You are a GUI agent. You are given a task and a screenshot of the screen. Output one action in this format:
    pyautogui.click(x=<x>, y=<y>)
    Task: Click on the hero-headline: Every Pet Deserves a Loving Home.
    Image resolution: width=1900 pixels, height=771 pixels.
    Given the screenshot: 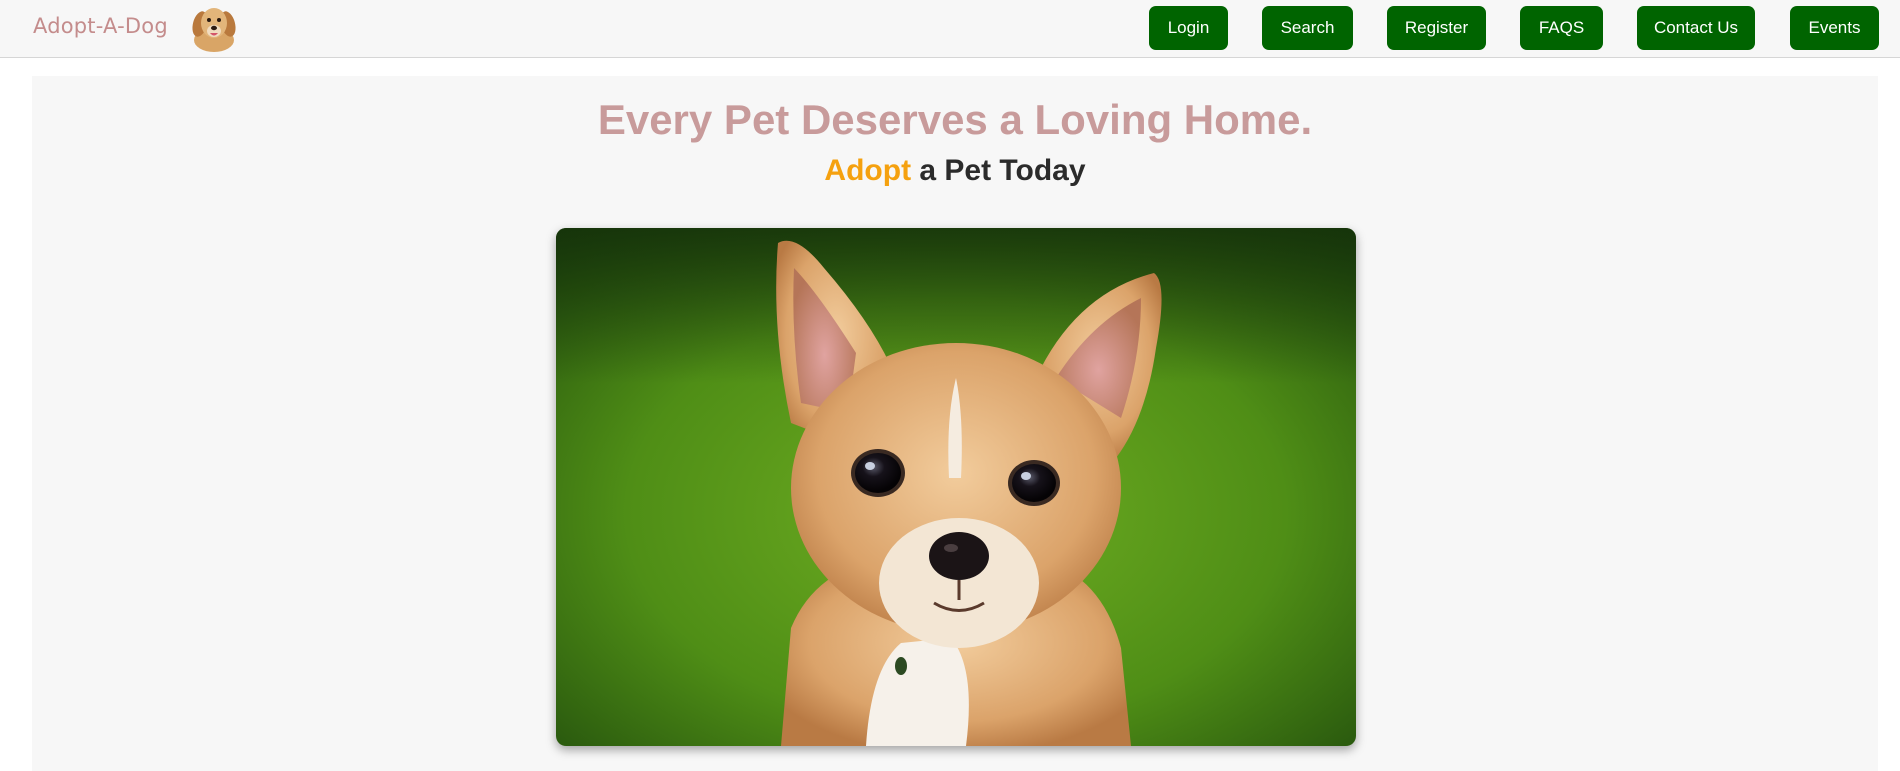 What is the action you would take?
    pyautogui.click(x=955, y=119)
    